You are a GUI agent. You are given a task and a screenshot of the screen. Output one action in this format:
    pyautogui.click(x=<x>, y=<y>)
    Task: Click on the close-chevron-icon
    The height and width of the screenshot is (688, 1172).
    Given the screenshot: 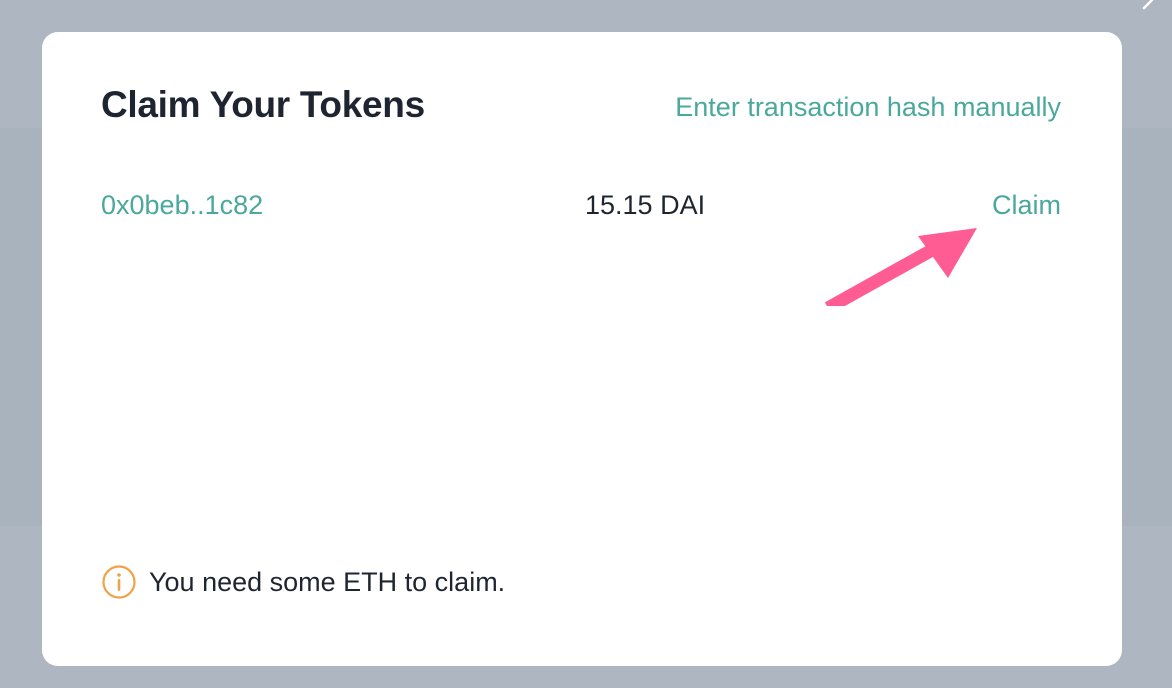 What is the action you would take?
    pyautogui.click(x=1149, y=6)
    